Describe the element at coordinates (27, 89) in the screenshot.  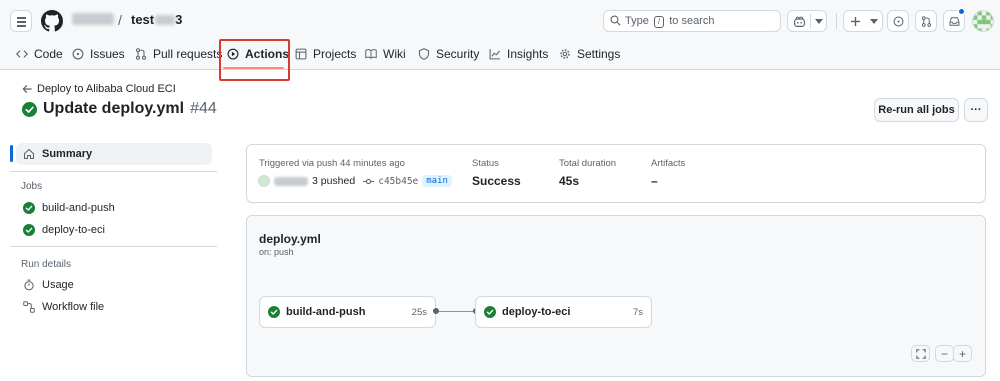
I see `arrow-left-icon` at that location.